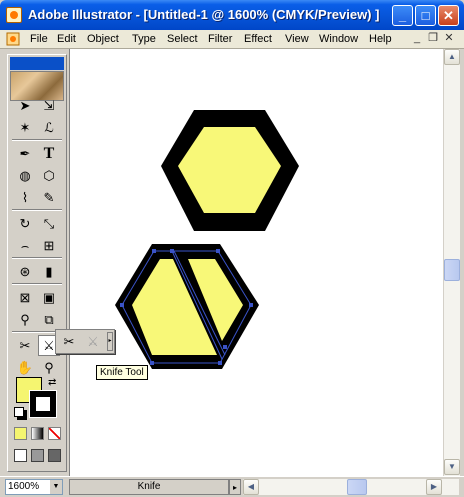 The width and height of the screenshot is (464, 497). I want to click on direct-selection-tool-icon: ⇲, so click(49, 105).